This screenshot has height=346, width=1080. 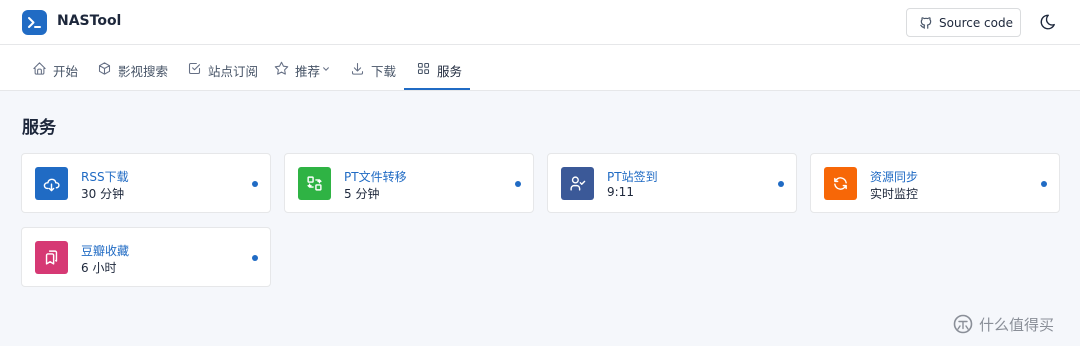 What do you see at coordinates (89, 21) in the screenshot?
I see `app-name: NASTool` at bounding box center [89, 21].